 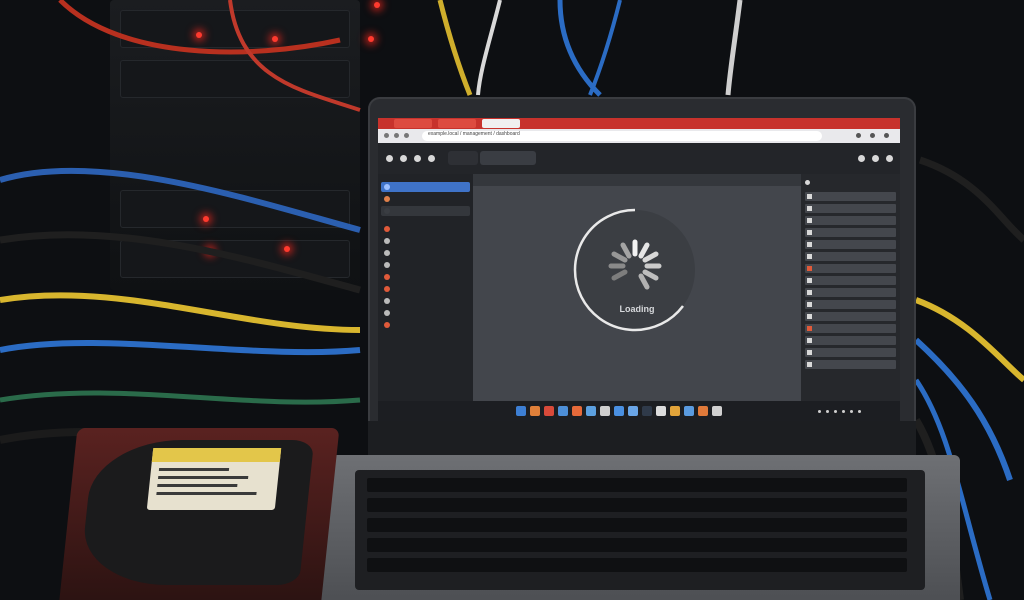 What do you see at coordinates (463, 158) in the screenshot?
I see `toolbar-button` at bounding box center [463, 158].